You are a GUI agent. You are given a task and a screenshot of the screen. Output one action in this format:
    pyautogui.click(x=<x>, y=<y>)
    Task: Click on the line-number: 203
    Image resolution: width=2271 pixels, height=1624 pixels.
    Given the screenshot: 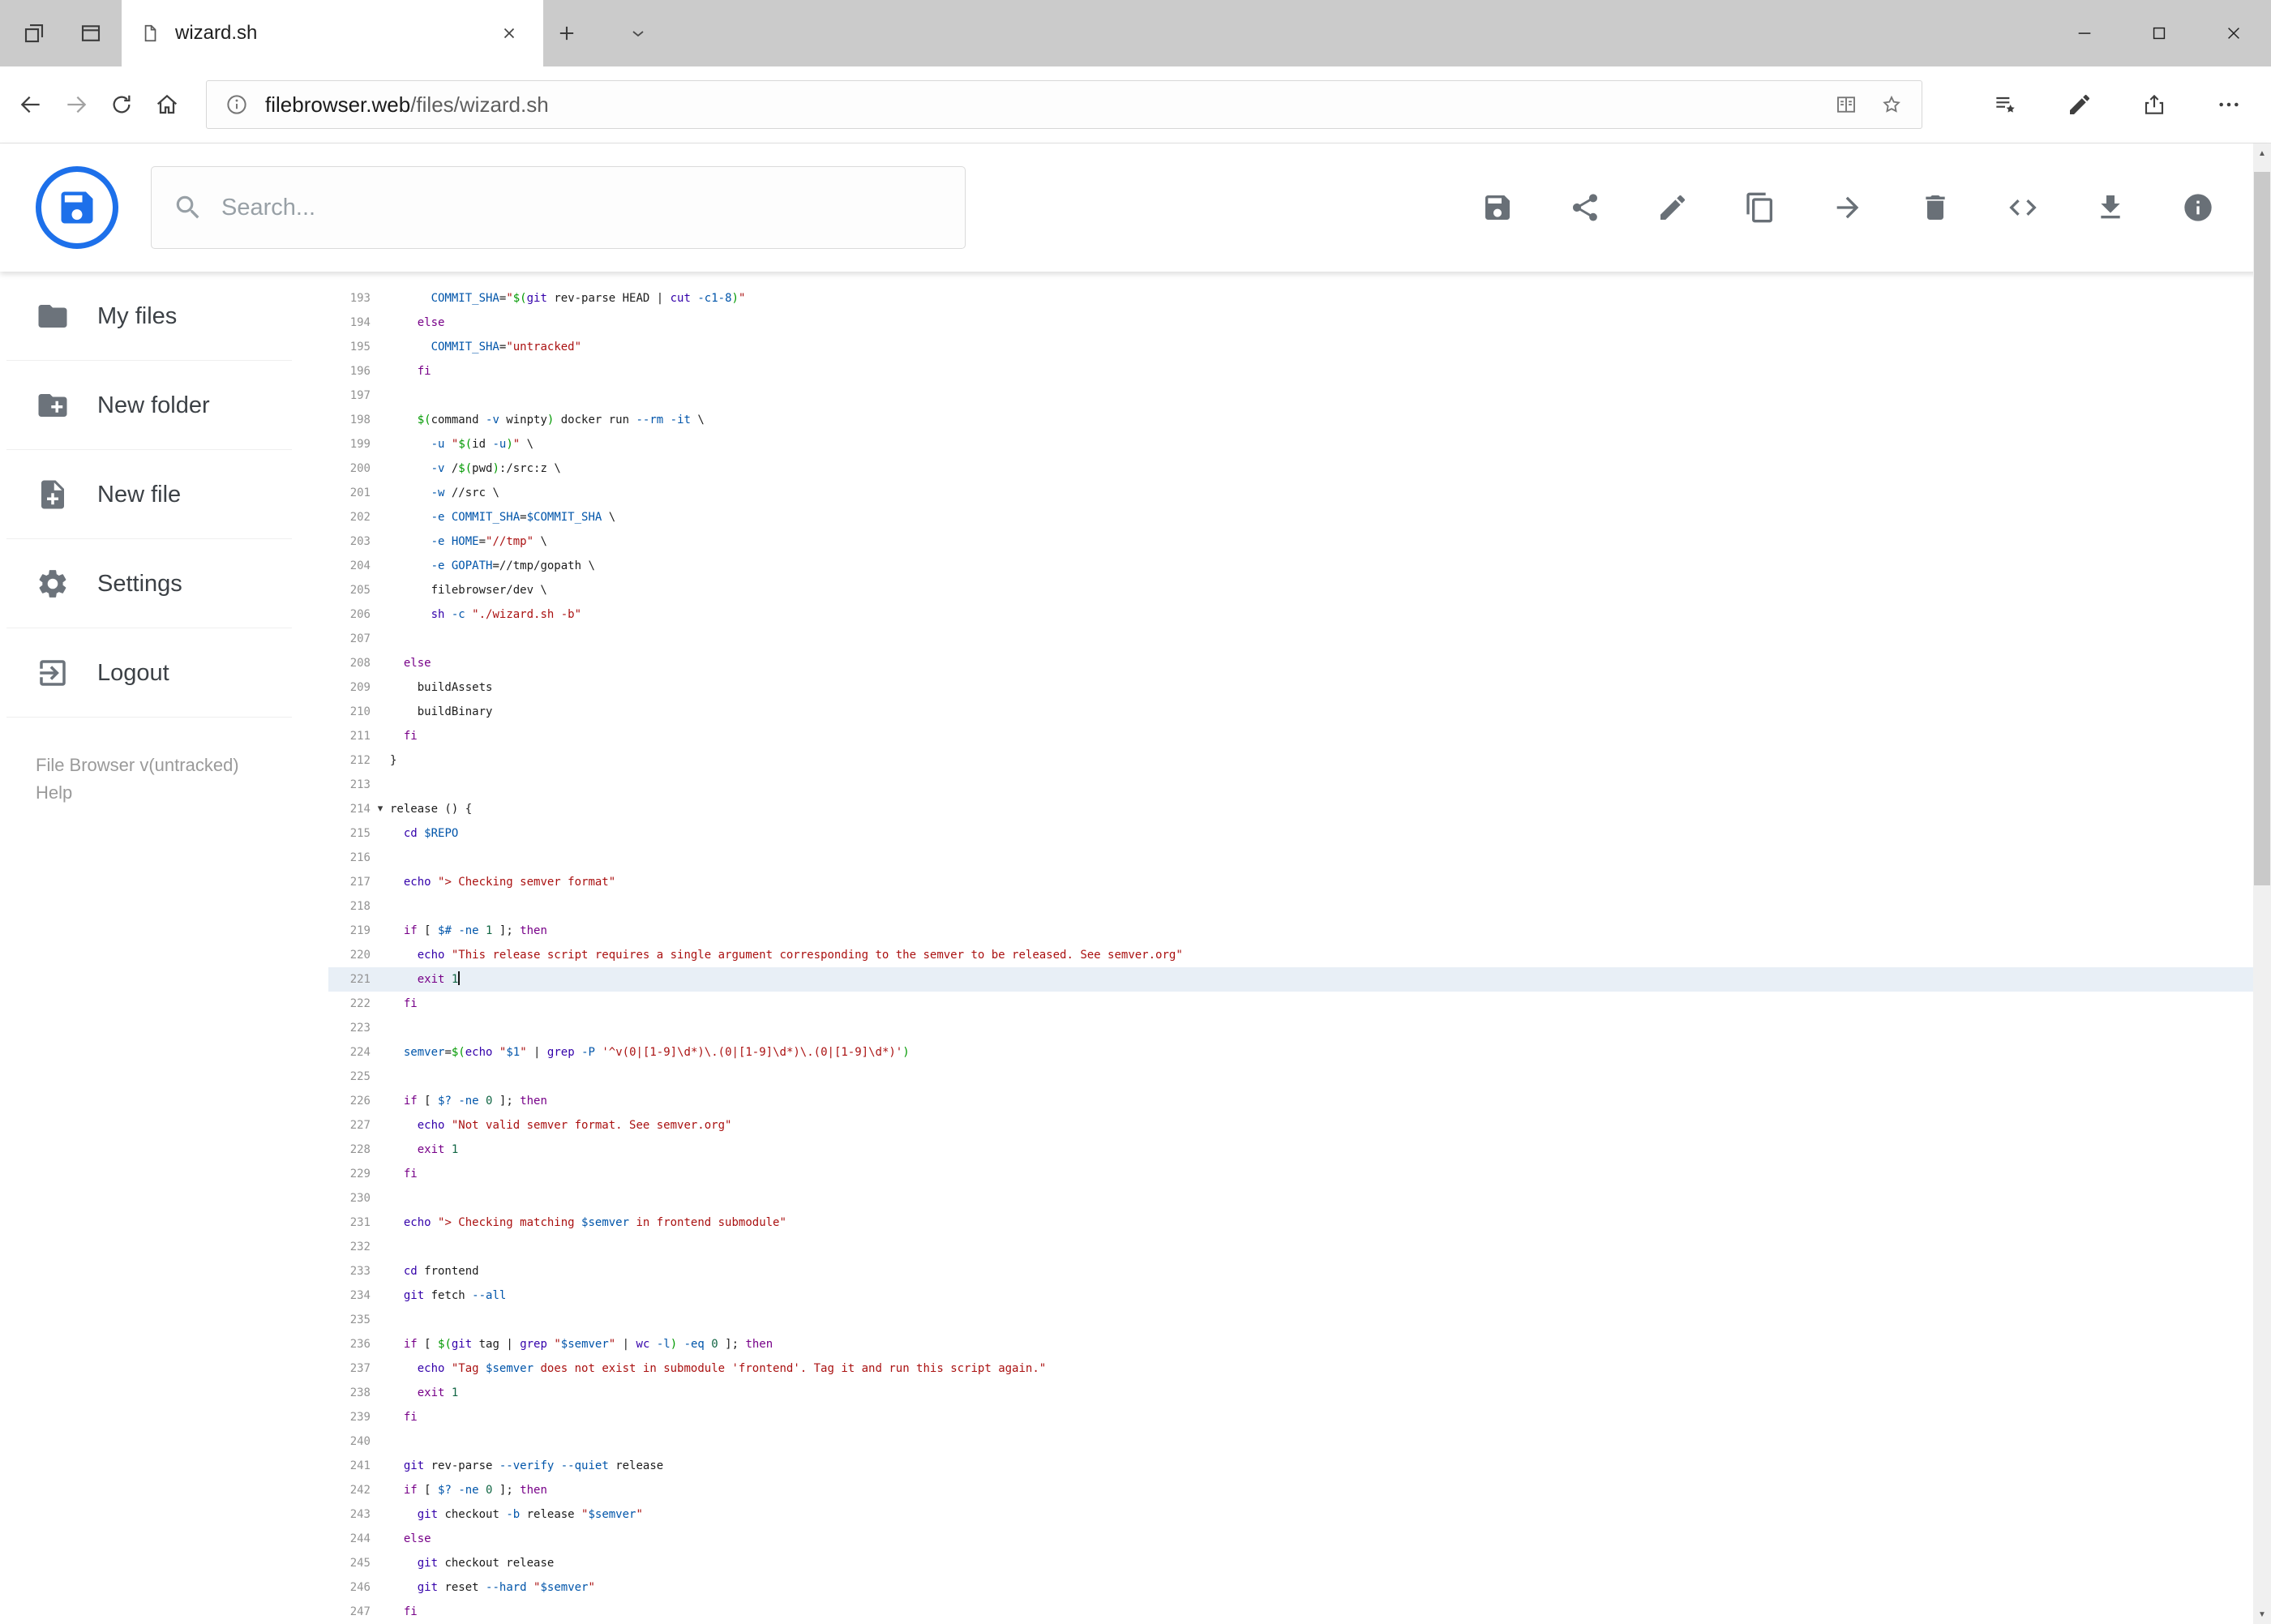 What is the action you would take?
    pyautogui.click(x=350, y=541)
    